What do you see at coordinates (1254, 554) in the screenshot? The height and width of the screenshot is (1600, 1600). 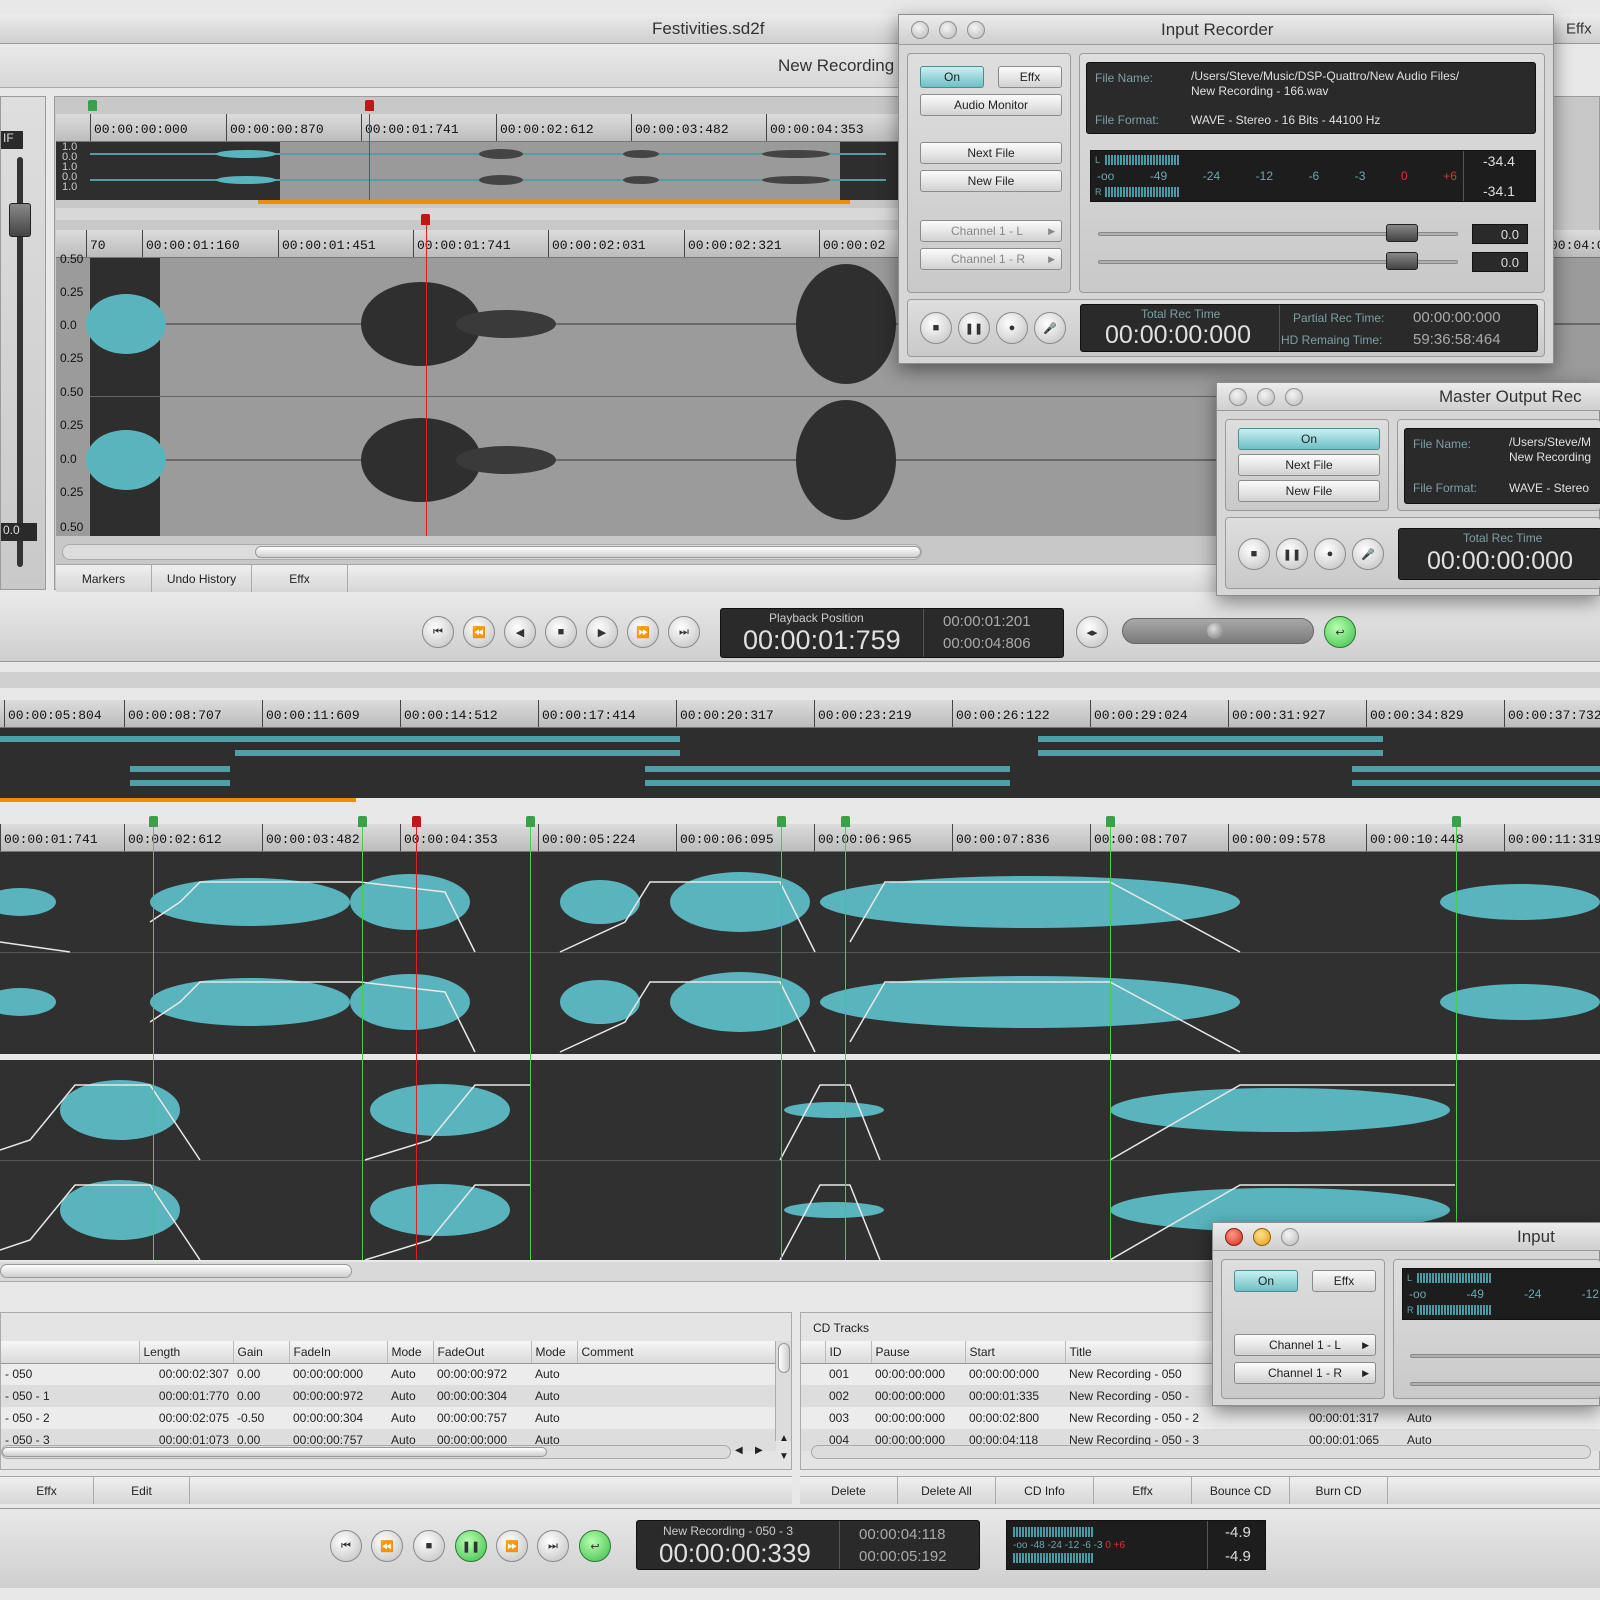 I see `master-stop-button: ■` at bounding box center [1254, 554].